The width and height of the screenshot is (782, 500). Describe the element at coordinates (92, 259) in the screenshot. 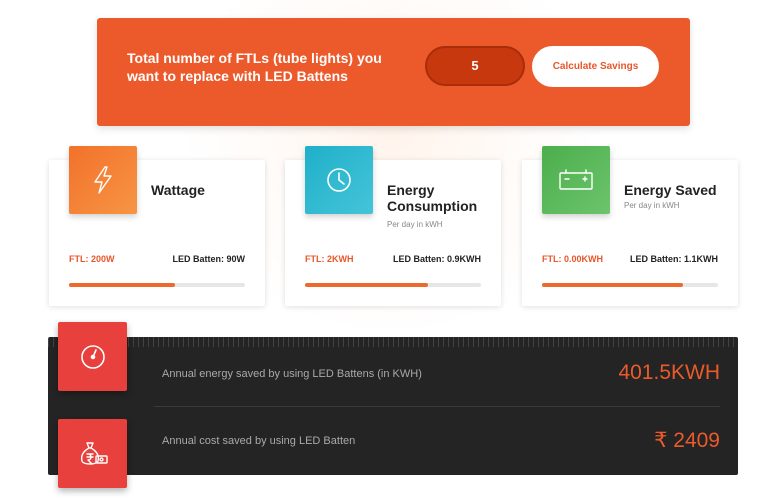

I see `ftl-value: FTL: 200W` at that location.